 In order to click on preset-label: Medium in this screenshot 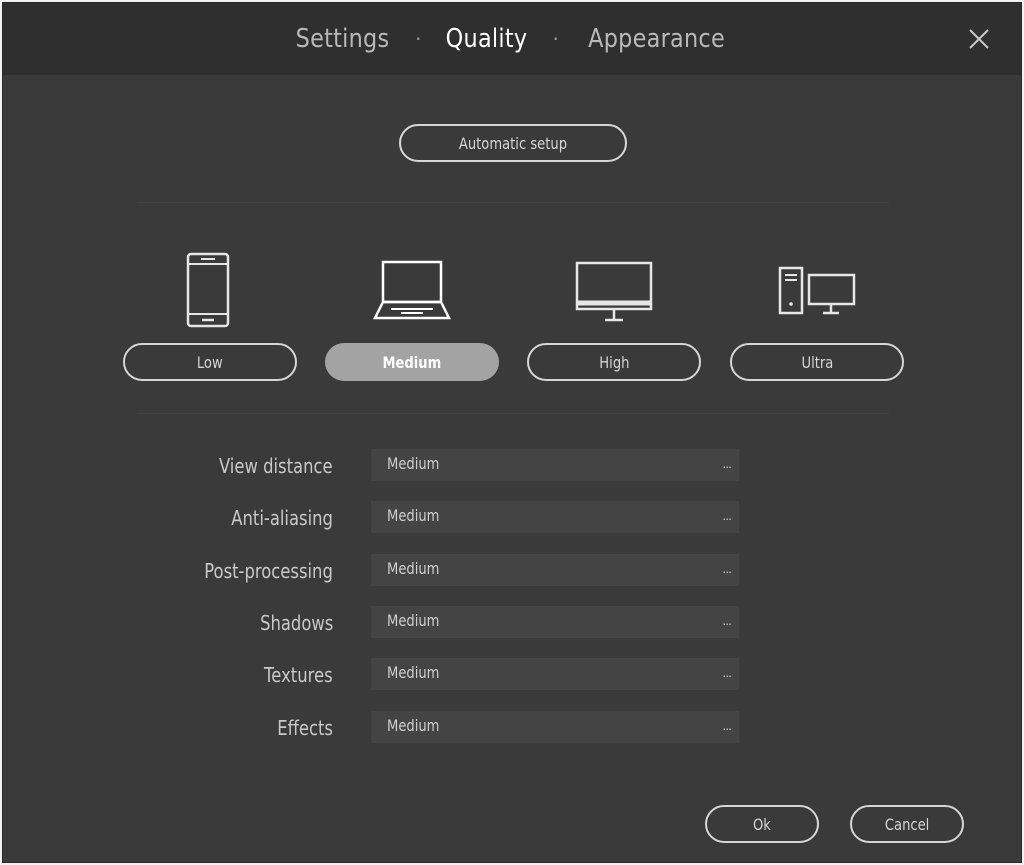, I will do `click(412, 362)`.